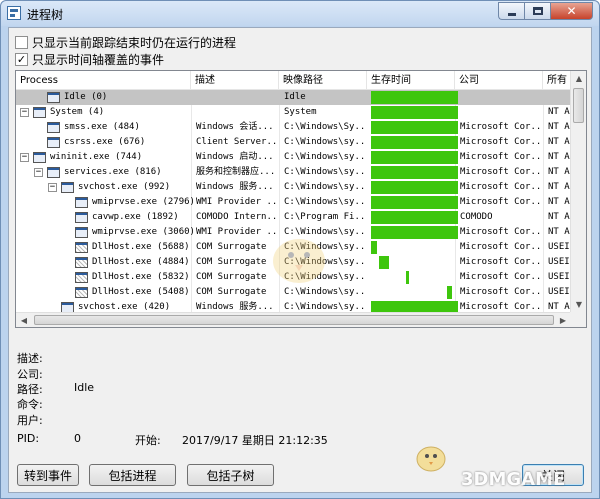  Describe the element at coordinates (578, 192) in the screenshot. I see `vertical-scrollbar: ▲ ▼` at that location.